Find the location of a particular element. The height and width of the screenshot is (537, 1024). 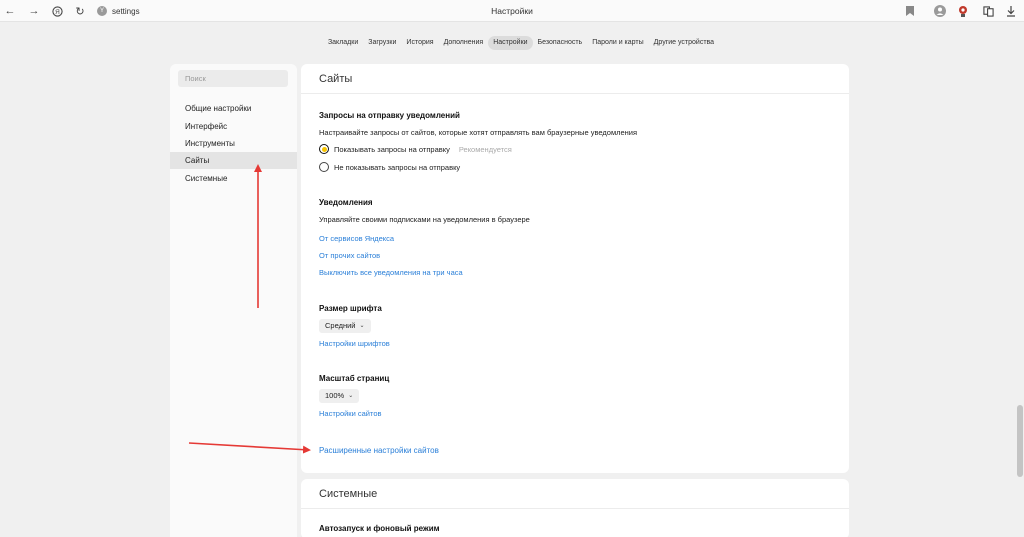

tab-history: История is located at coordinates (419, 43).